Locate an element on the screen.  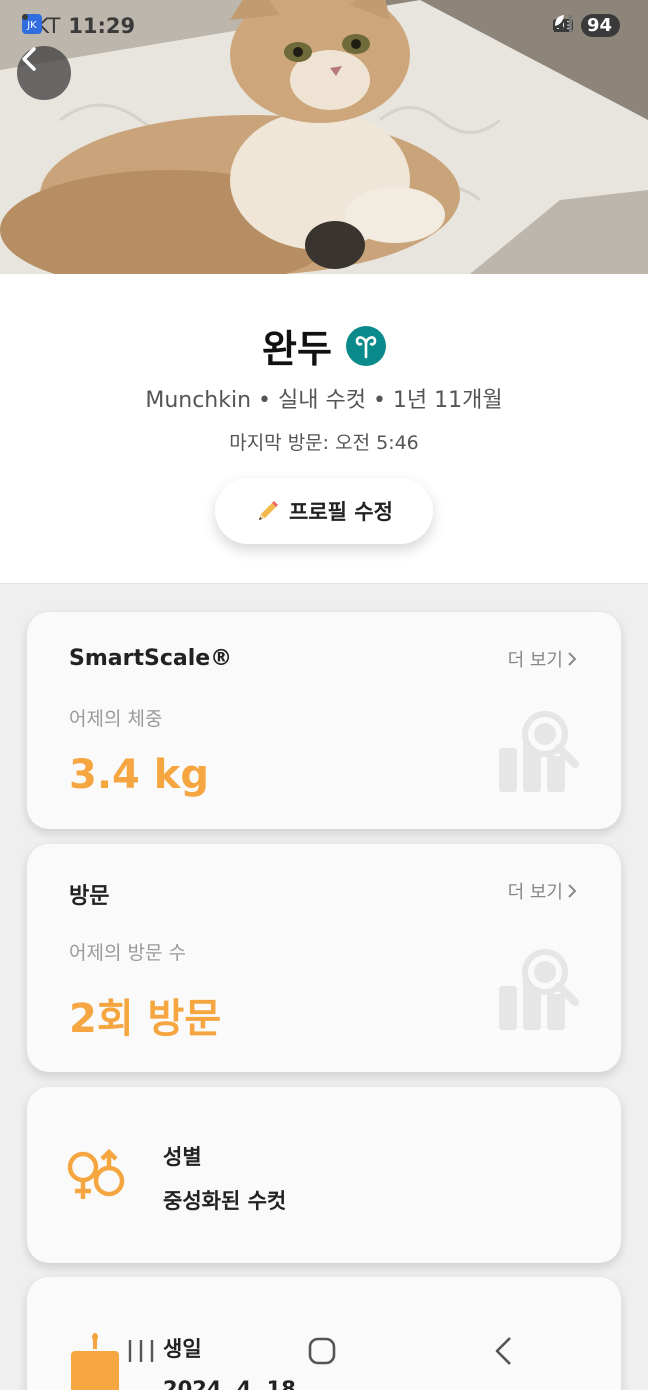
aries-icon is located at coordinates (365, 345).